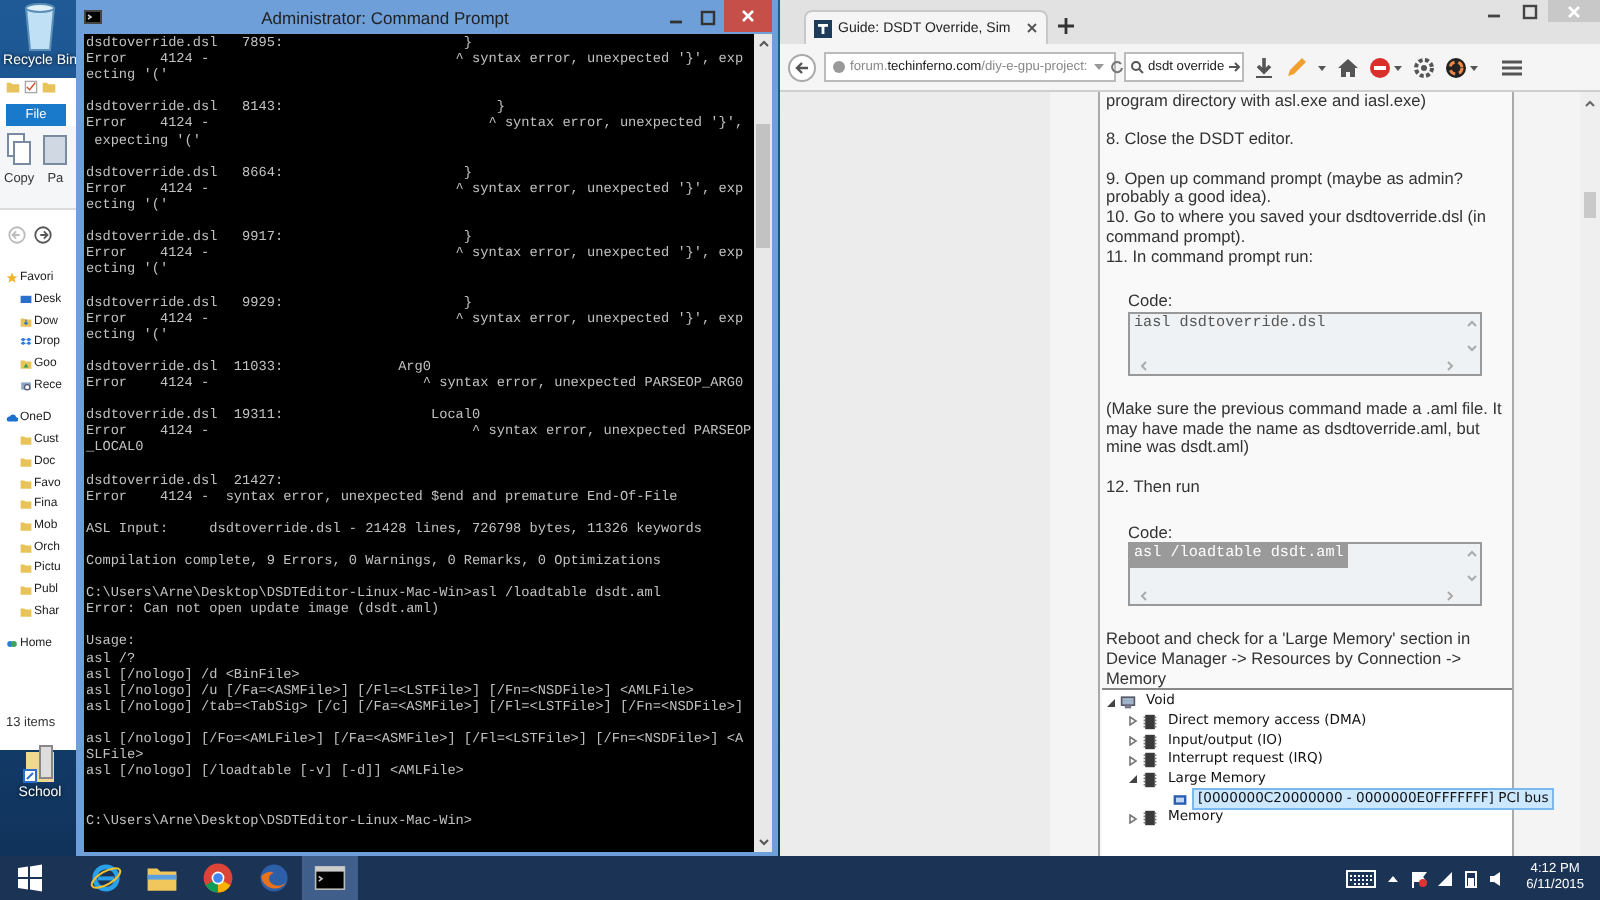 This screenshot has width=1600, height=900. Describe the element at coordinates (1128, 702) in the screenshot. I see `computer-icon` at that location.